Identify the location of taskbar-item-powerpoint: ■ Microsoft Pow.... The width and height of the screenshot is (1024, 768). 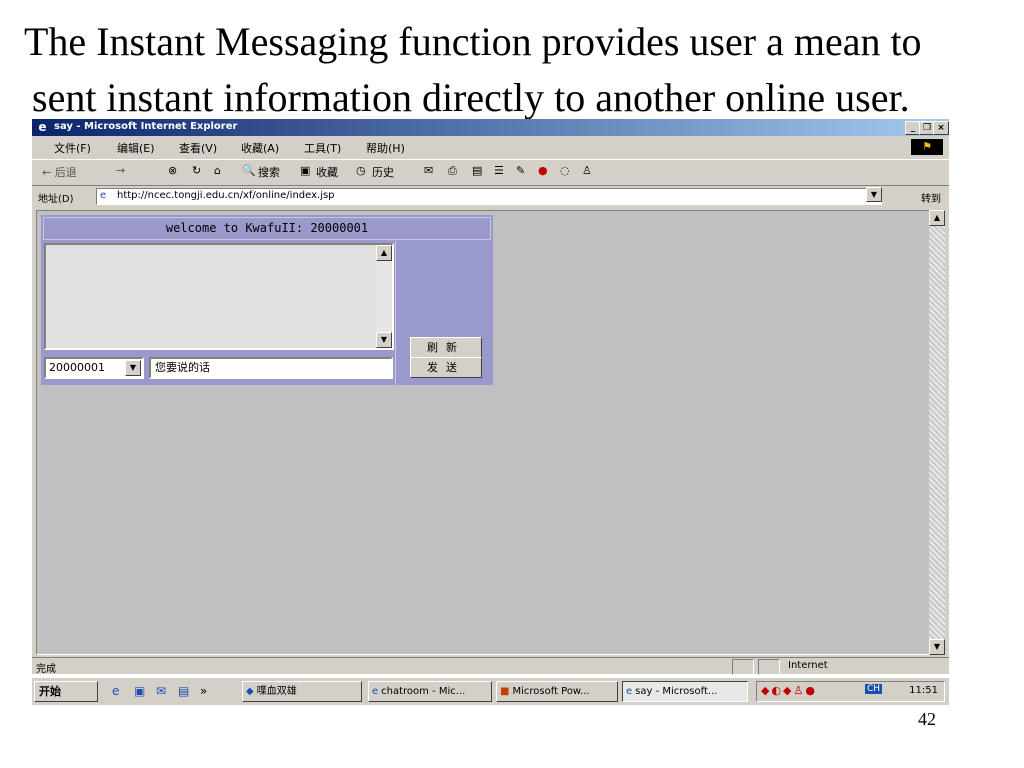
(557, 691).